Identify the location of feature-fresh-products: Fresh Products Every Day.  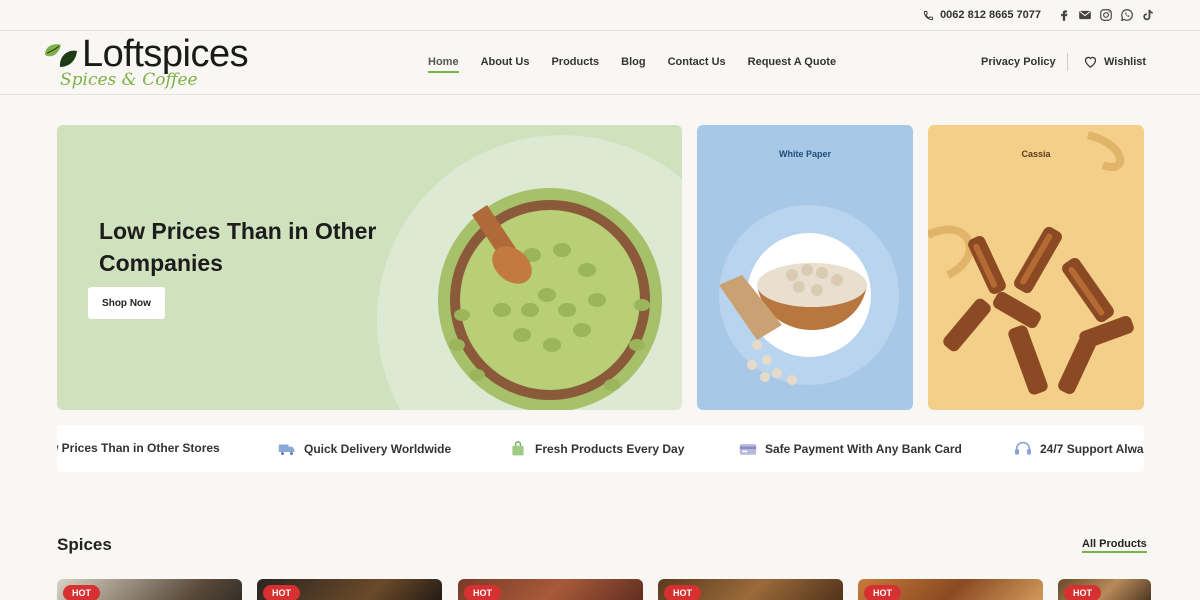
(596, 449).